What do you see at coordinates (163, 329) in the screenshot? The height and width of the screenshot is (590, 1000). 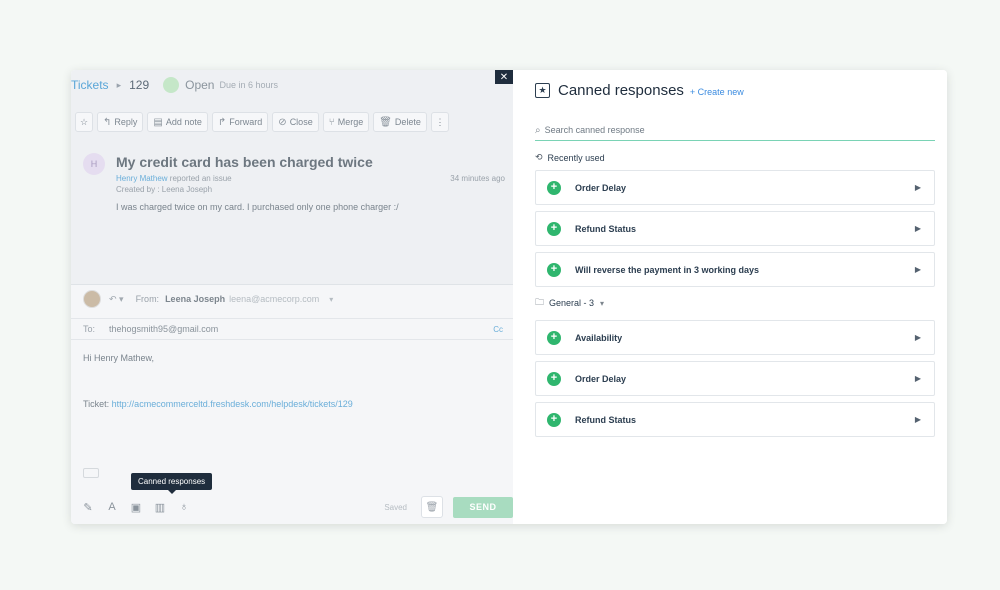 I see `to-address: thehogsmith95@gmail.com` at bounding box center [163, 329].